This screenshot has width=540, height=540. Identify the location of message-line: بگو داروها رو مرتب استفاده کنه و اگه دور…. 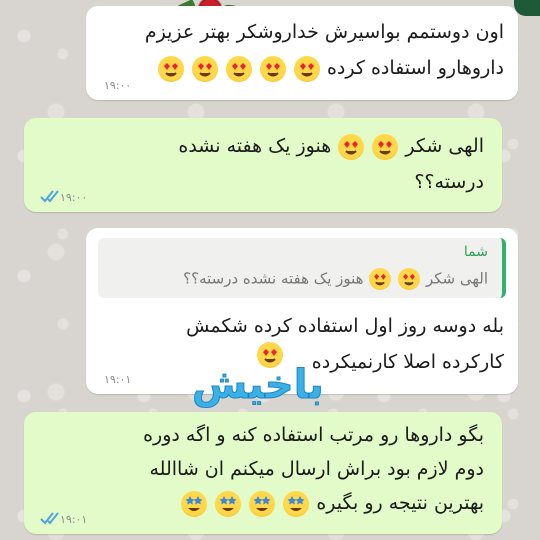
(313, 435).